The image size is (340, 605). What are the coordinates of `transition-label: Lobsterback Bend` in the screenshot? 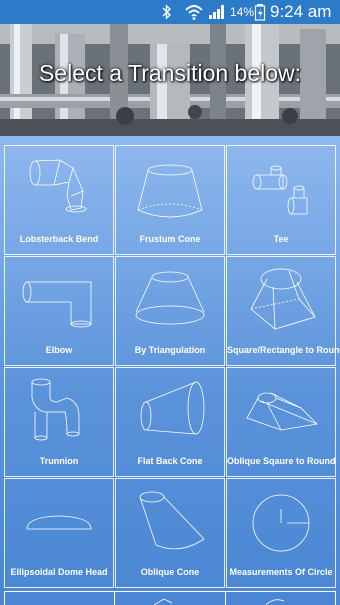 It's located at (59, 239).